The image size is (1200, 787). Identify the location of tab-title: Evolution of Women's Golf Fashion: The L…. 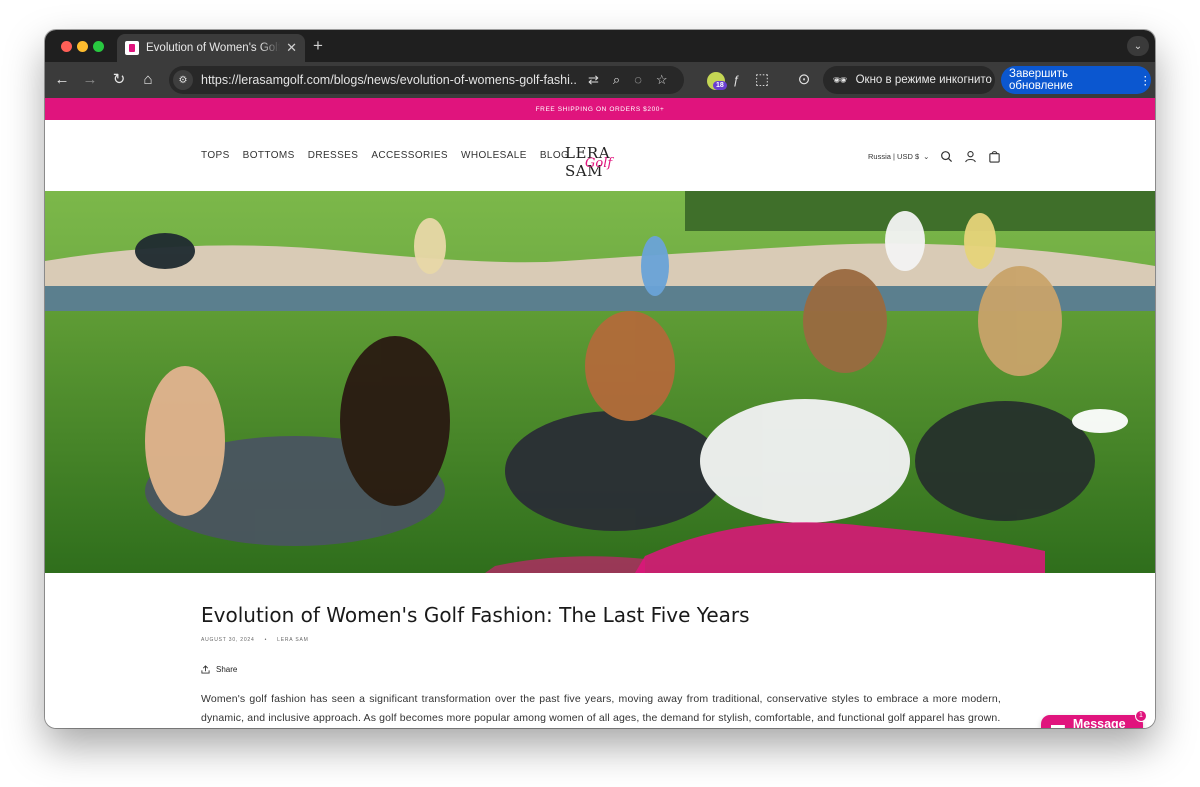
(213, 48).